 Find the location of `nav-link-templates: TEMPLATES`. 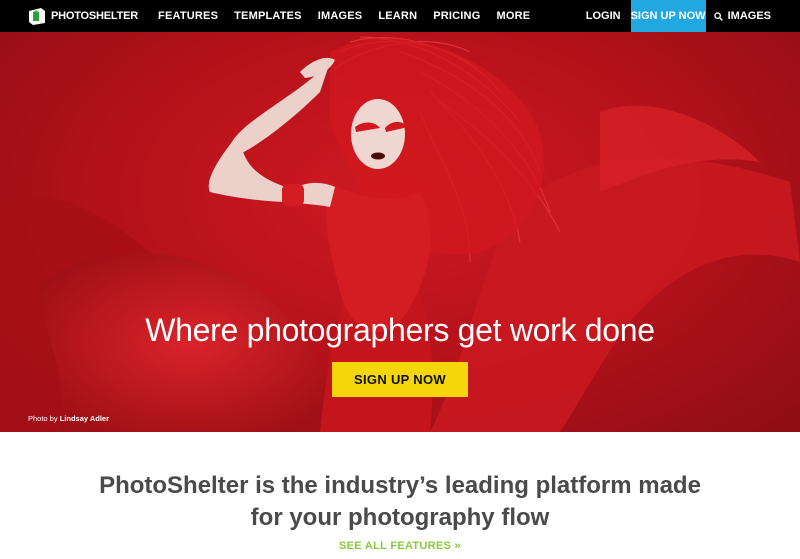

nav-link-templates: TEMPLATES is located at coordinates (268, 16).